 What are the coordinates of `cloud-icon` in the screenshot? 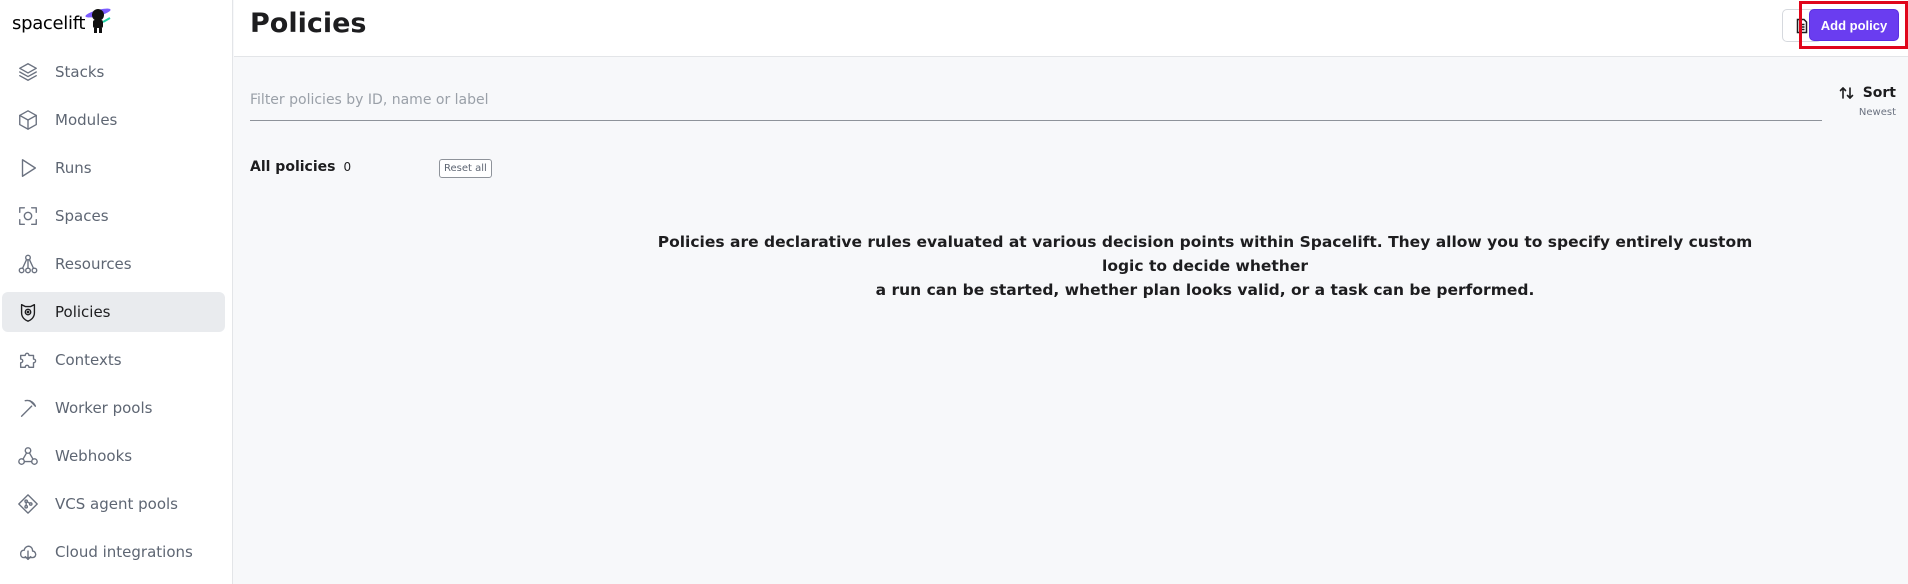 It's located at (28, 552).